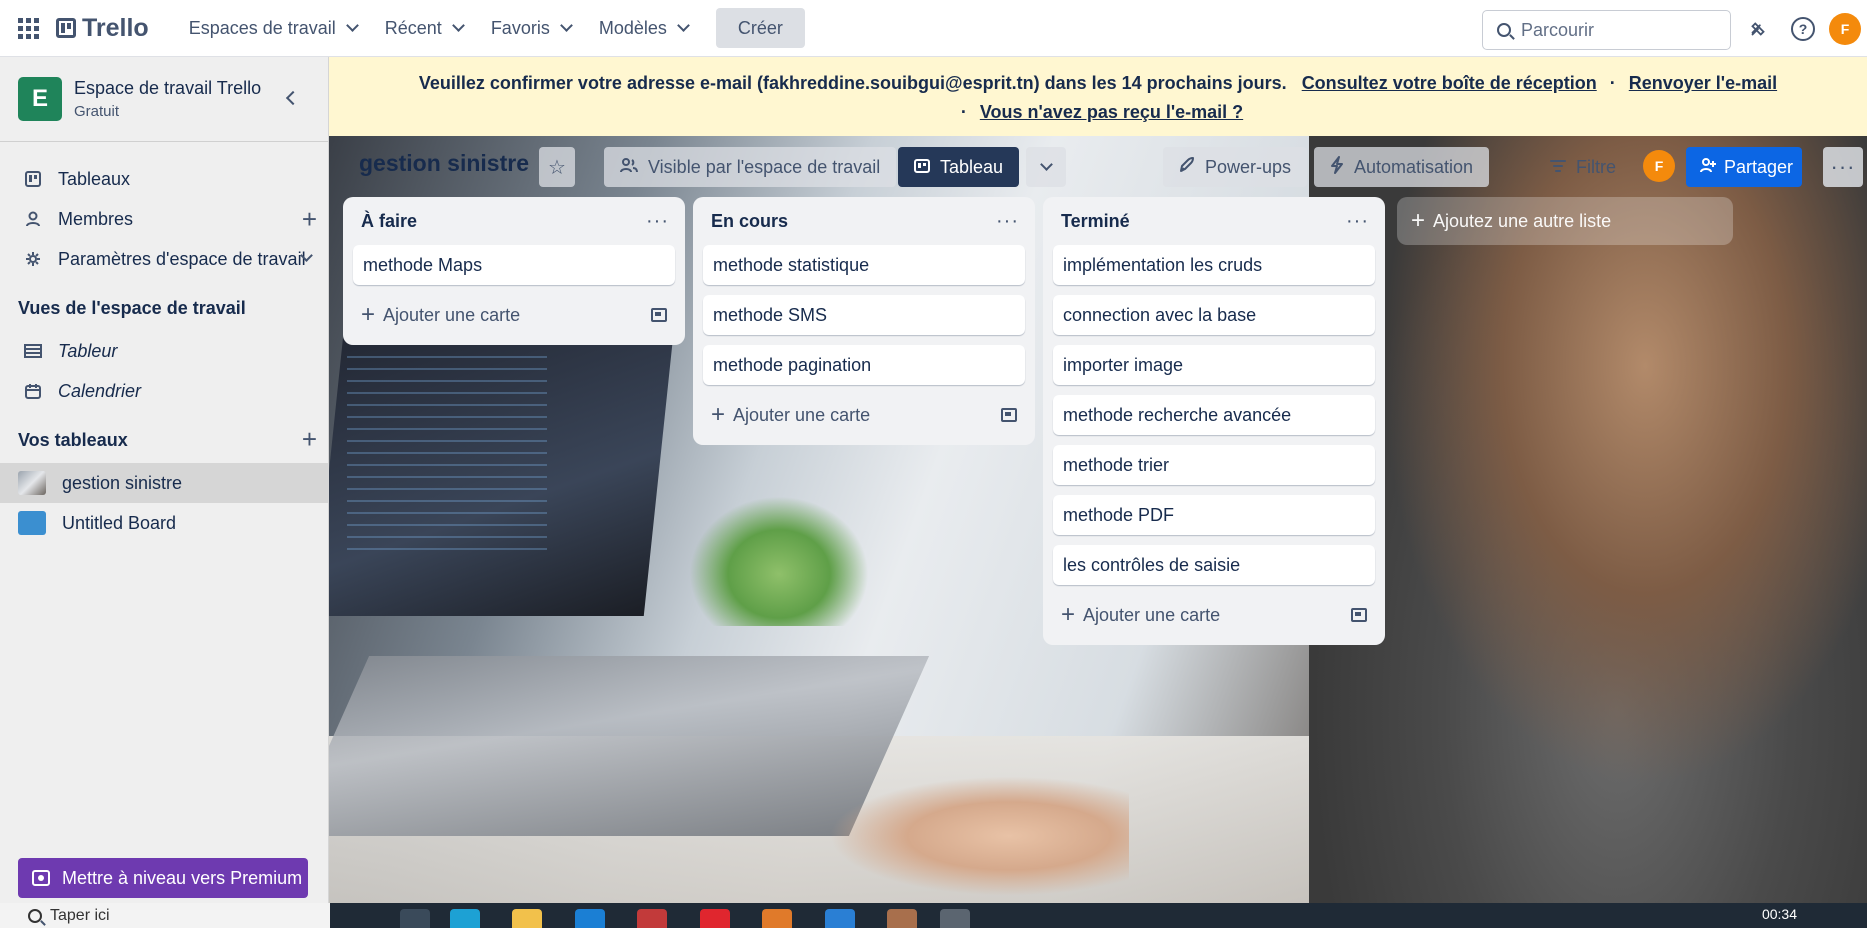 Image resolution: width=1867 pixels, height=928 pixels. I want to click on resend-email-link: Renvoyer l'e-mail, so click(1703, 83).